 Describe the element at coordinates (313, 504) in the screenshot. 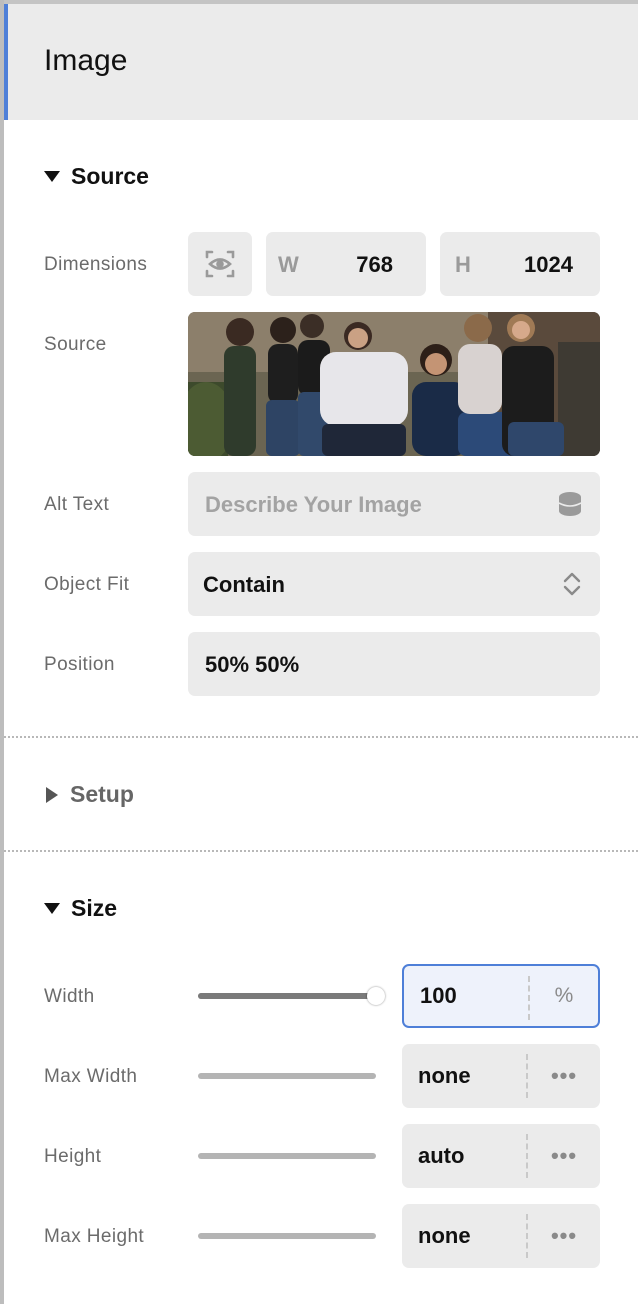

I see `alt-text-placeholder: Describe Your Image` at that location.